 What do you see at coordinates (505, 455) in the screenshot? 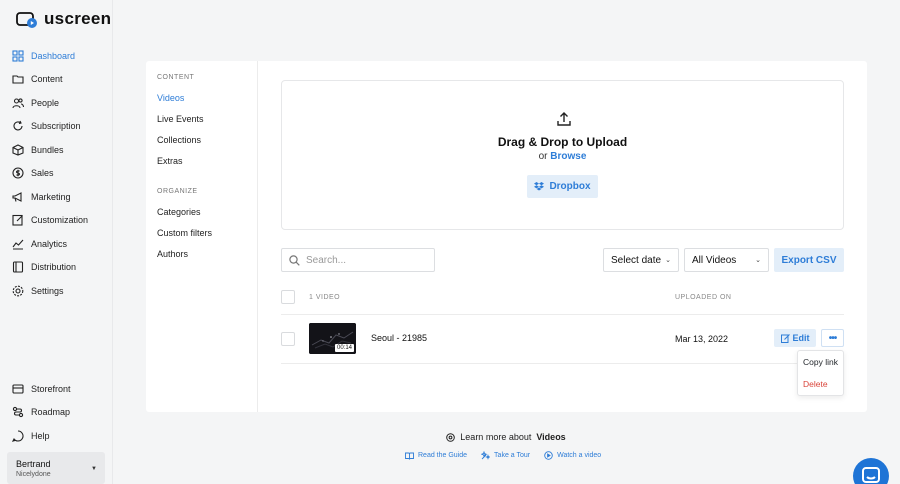
I see `take-tour-link: Take a Tour` at bounding box center [505, 455].